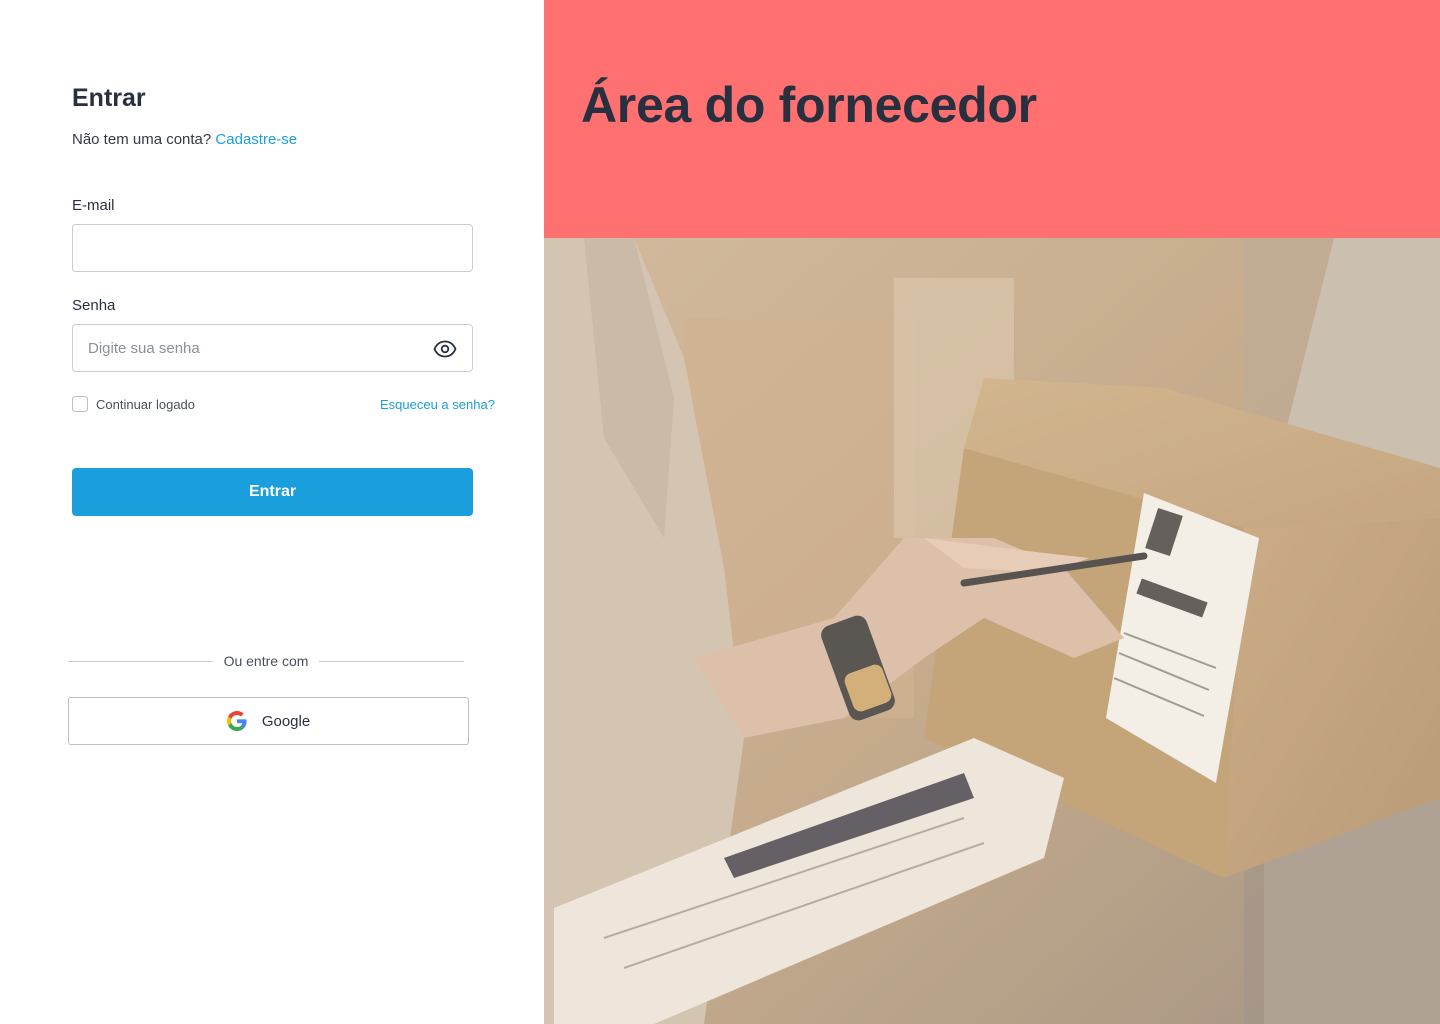 The width and height of the screenshot is (1440, 1024). I want to click on login-button: Entrar, so click(272, 492).